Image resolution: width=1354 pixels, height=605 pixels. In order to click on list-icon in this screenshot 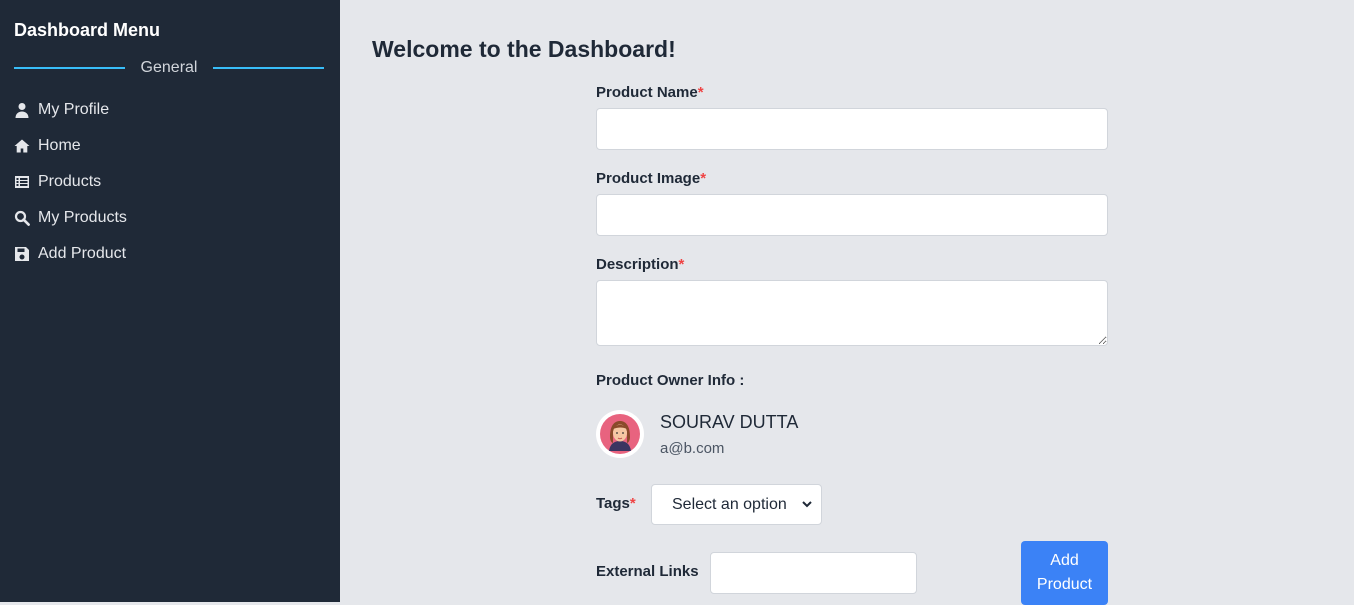, I will do `click(22, 182)`.